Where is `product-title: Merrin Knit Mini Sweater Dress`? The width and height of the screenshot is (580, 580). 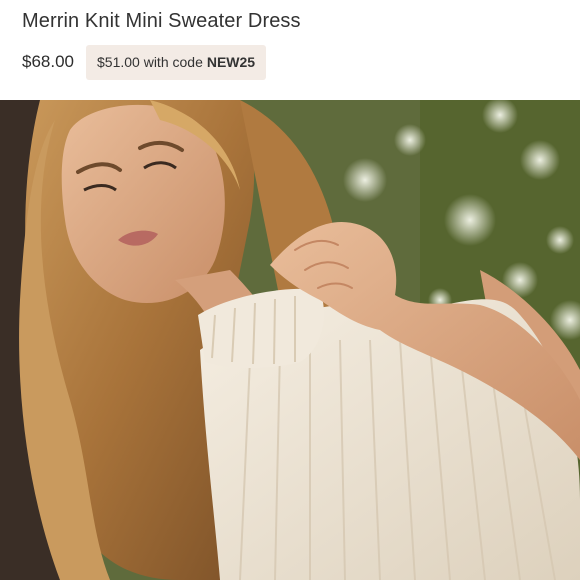 product-title: Merrin Knit Mini Sweater Dress is located at coordinates (161, 21).